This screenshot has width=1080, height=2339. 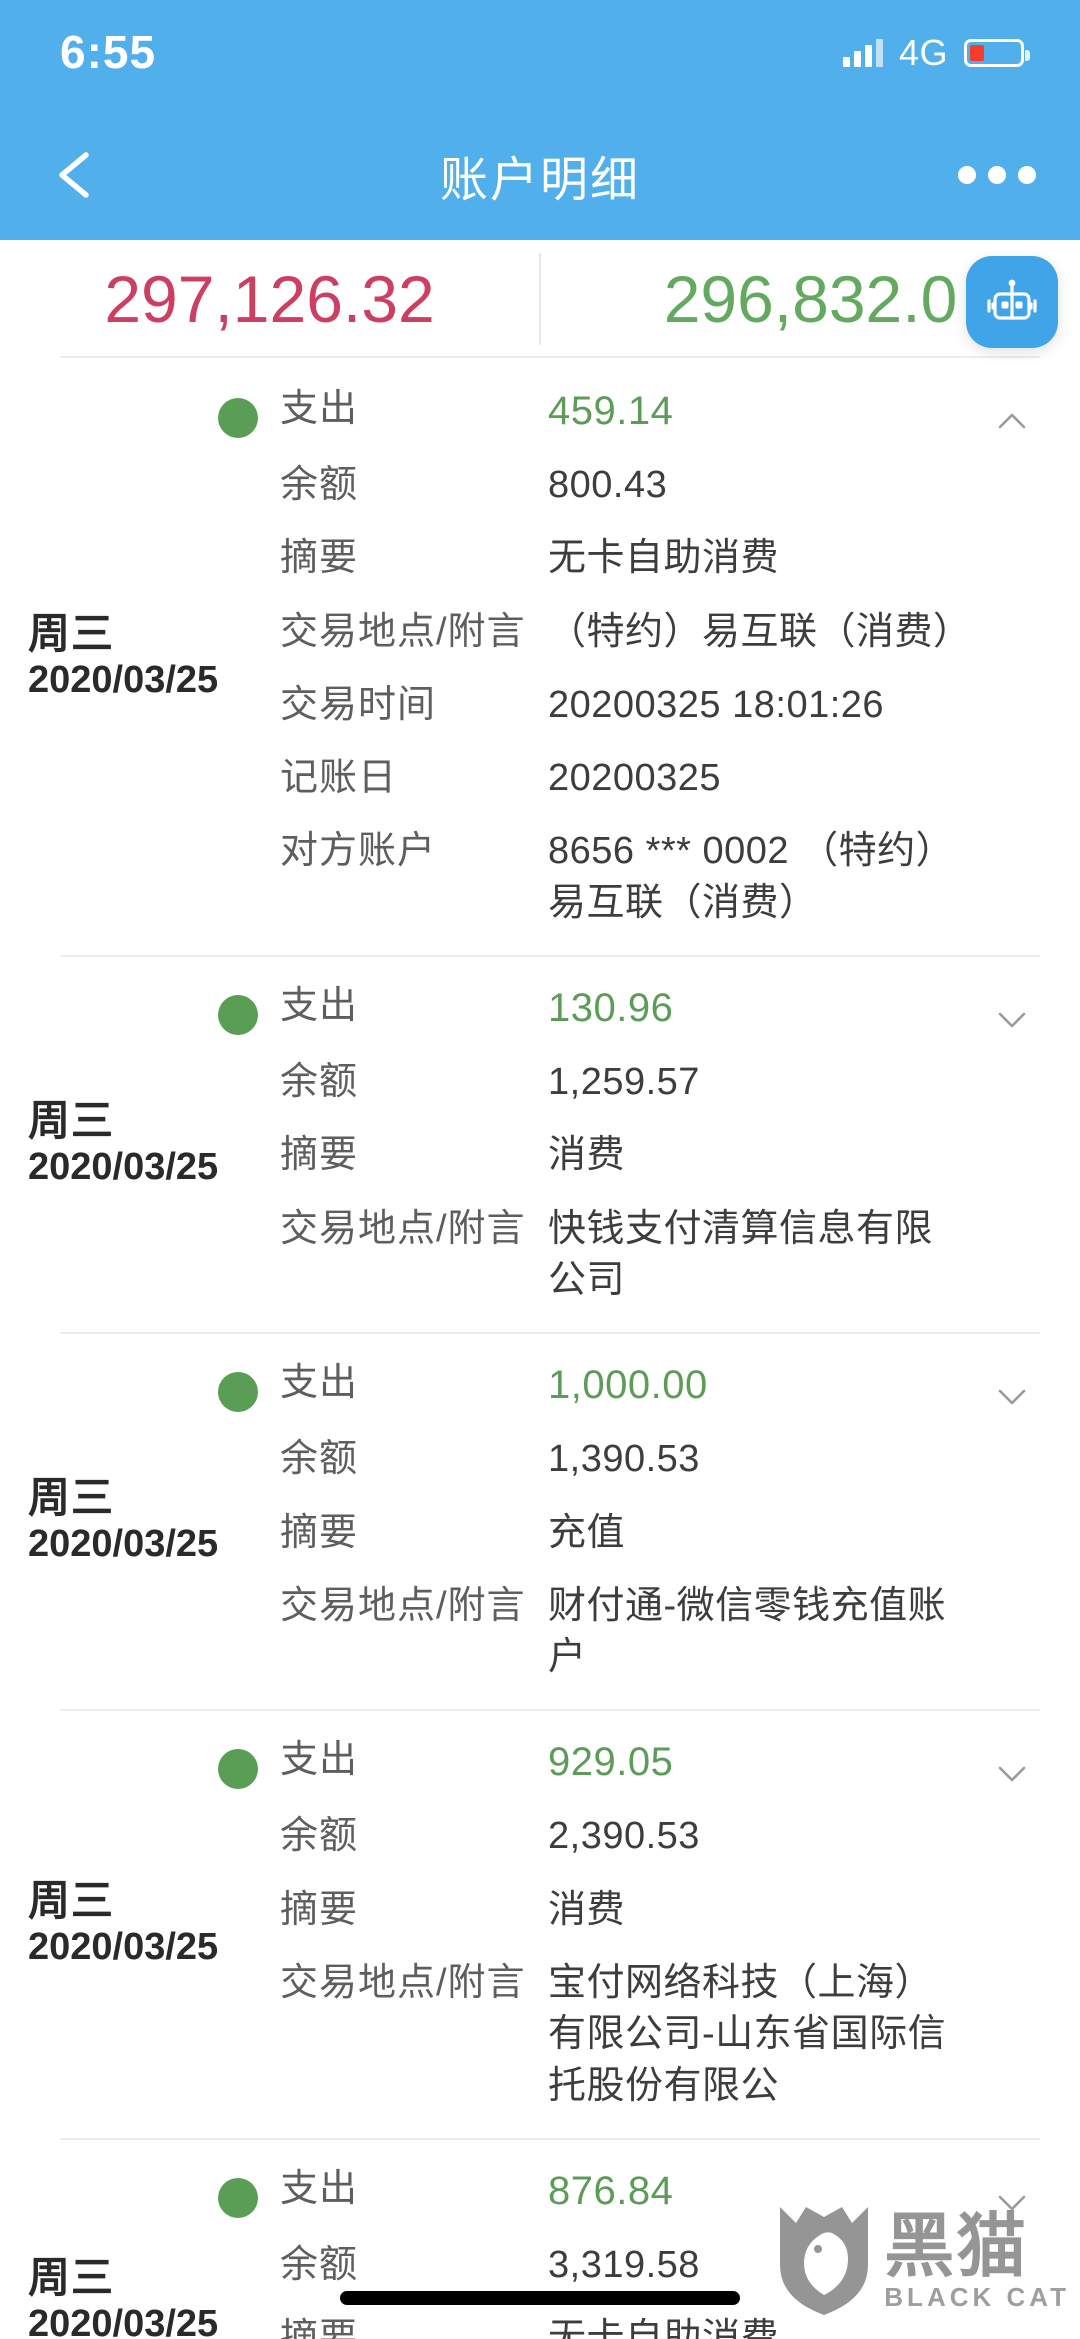 I want to click on more-horizontal-icon, so click(x=967, y=175).